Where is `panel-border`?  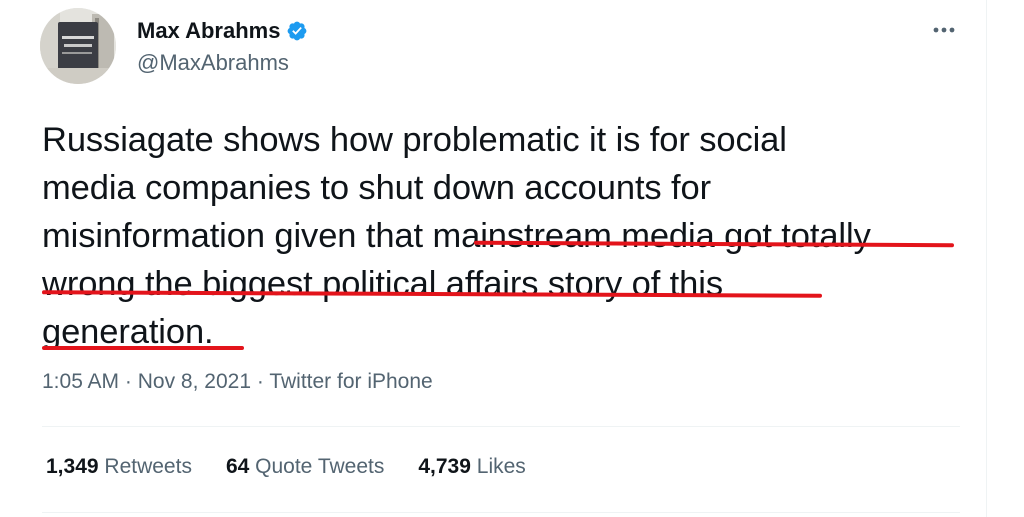 panel-border is located at coordinates (986, 258).